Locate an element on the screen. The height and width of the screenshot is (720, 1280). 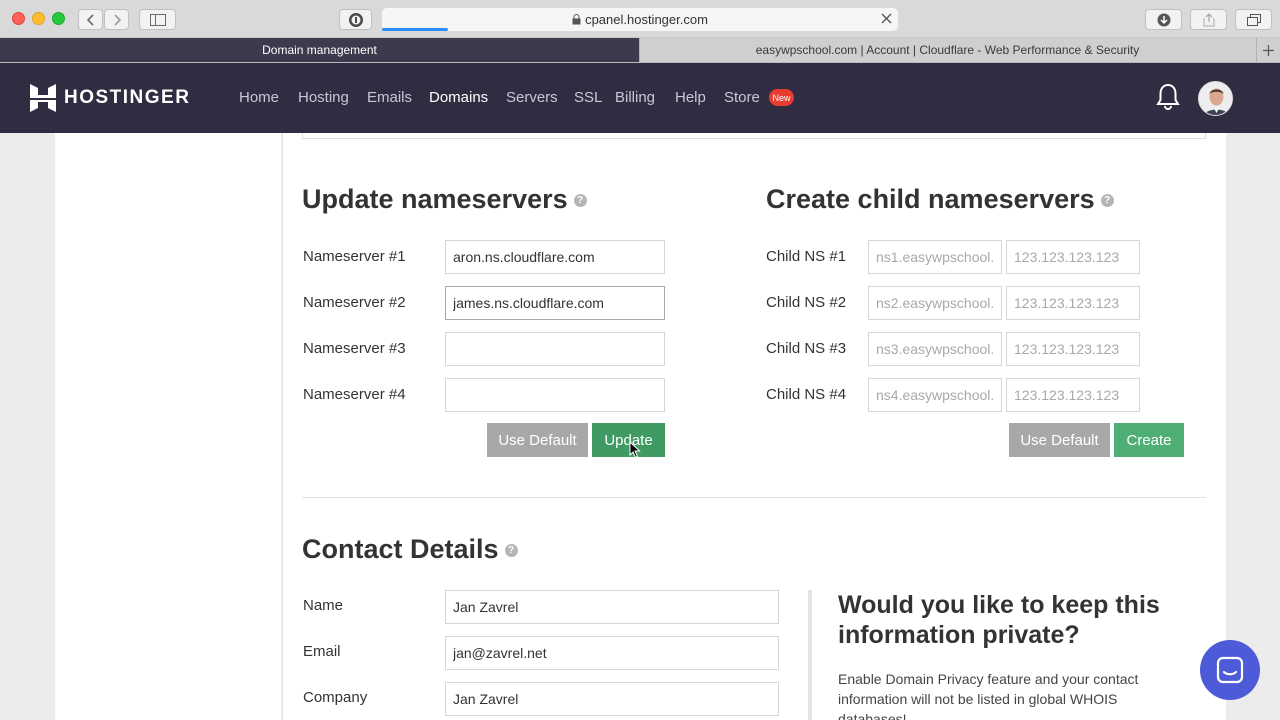
contact-details-heading: Contact Details? is located at coordinates (410, 549).